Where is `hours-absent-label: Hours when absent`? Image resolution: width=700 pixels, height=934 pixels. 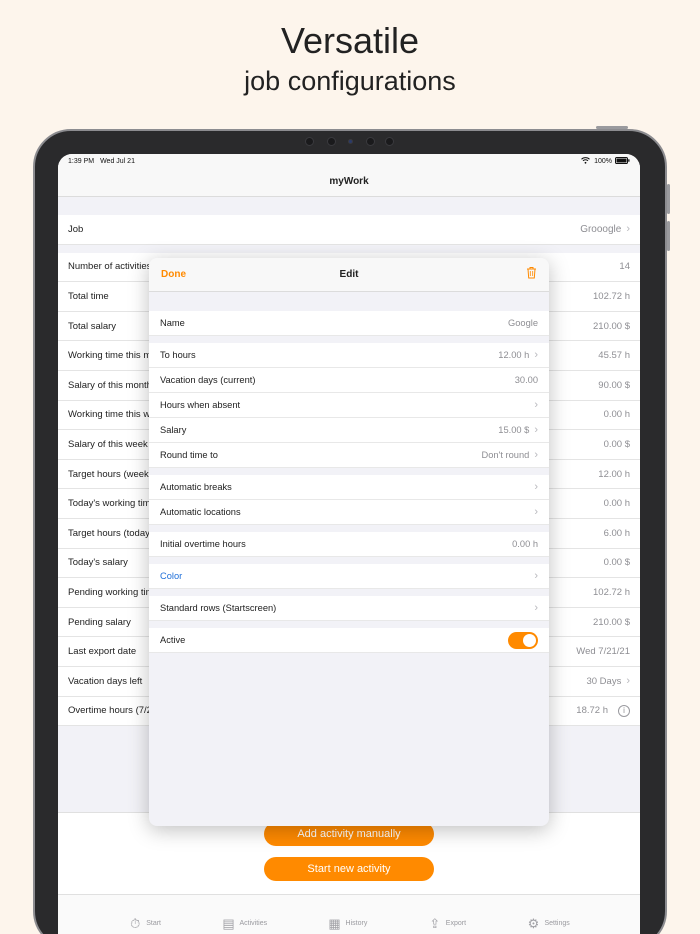
hours-absent-label: Hours when absent is located at coordinates (200, 405).